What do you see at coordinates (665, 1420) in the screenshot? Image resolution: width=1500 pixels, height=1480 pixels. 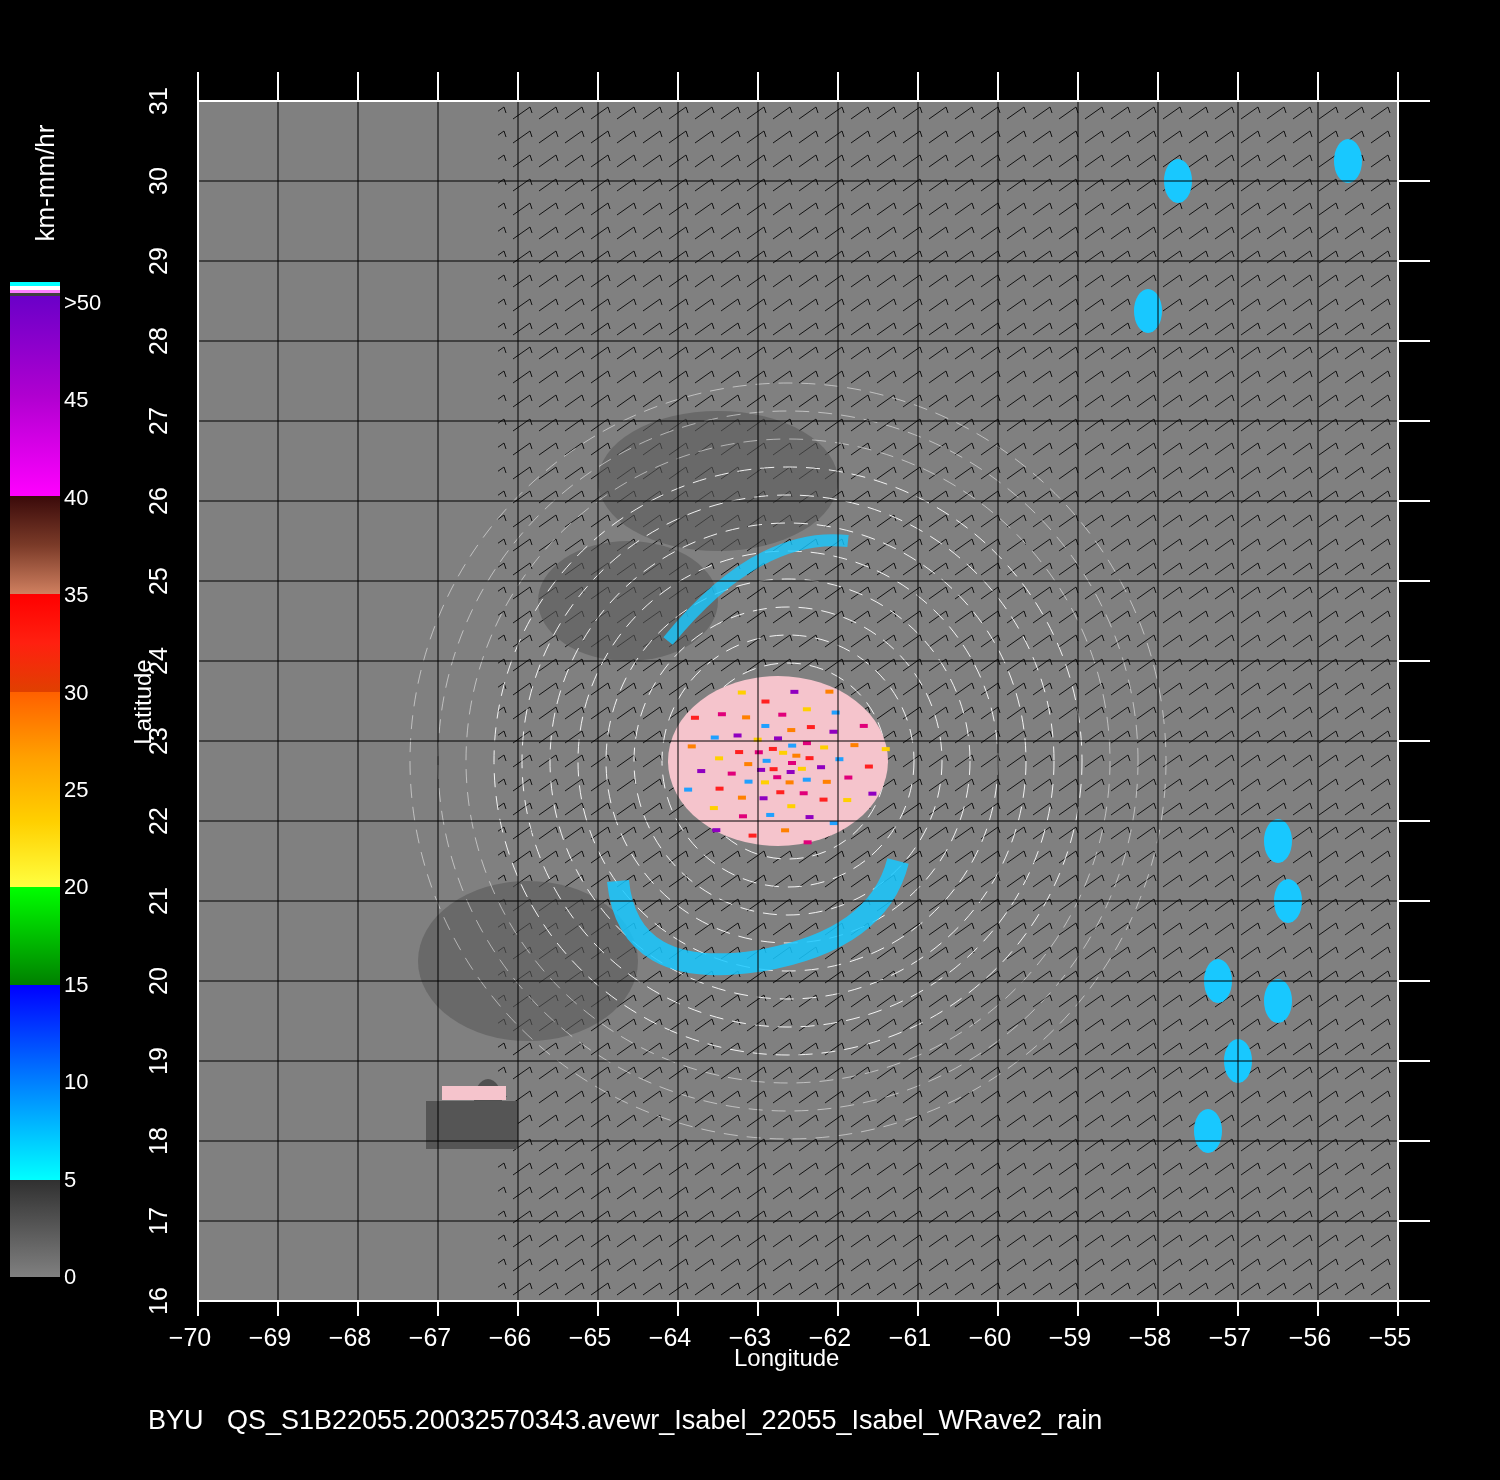 I see `caption-filename: QS_S1B22055.20032570343.avewr_Isabel_22055_Isabel_WRave2_rain` at bounding box center [665, 1420].